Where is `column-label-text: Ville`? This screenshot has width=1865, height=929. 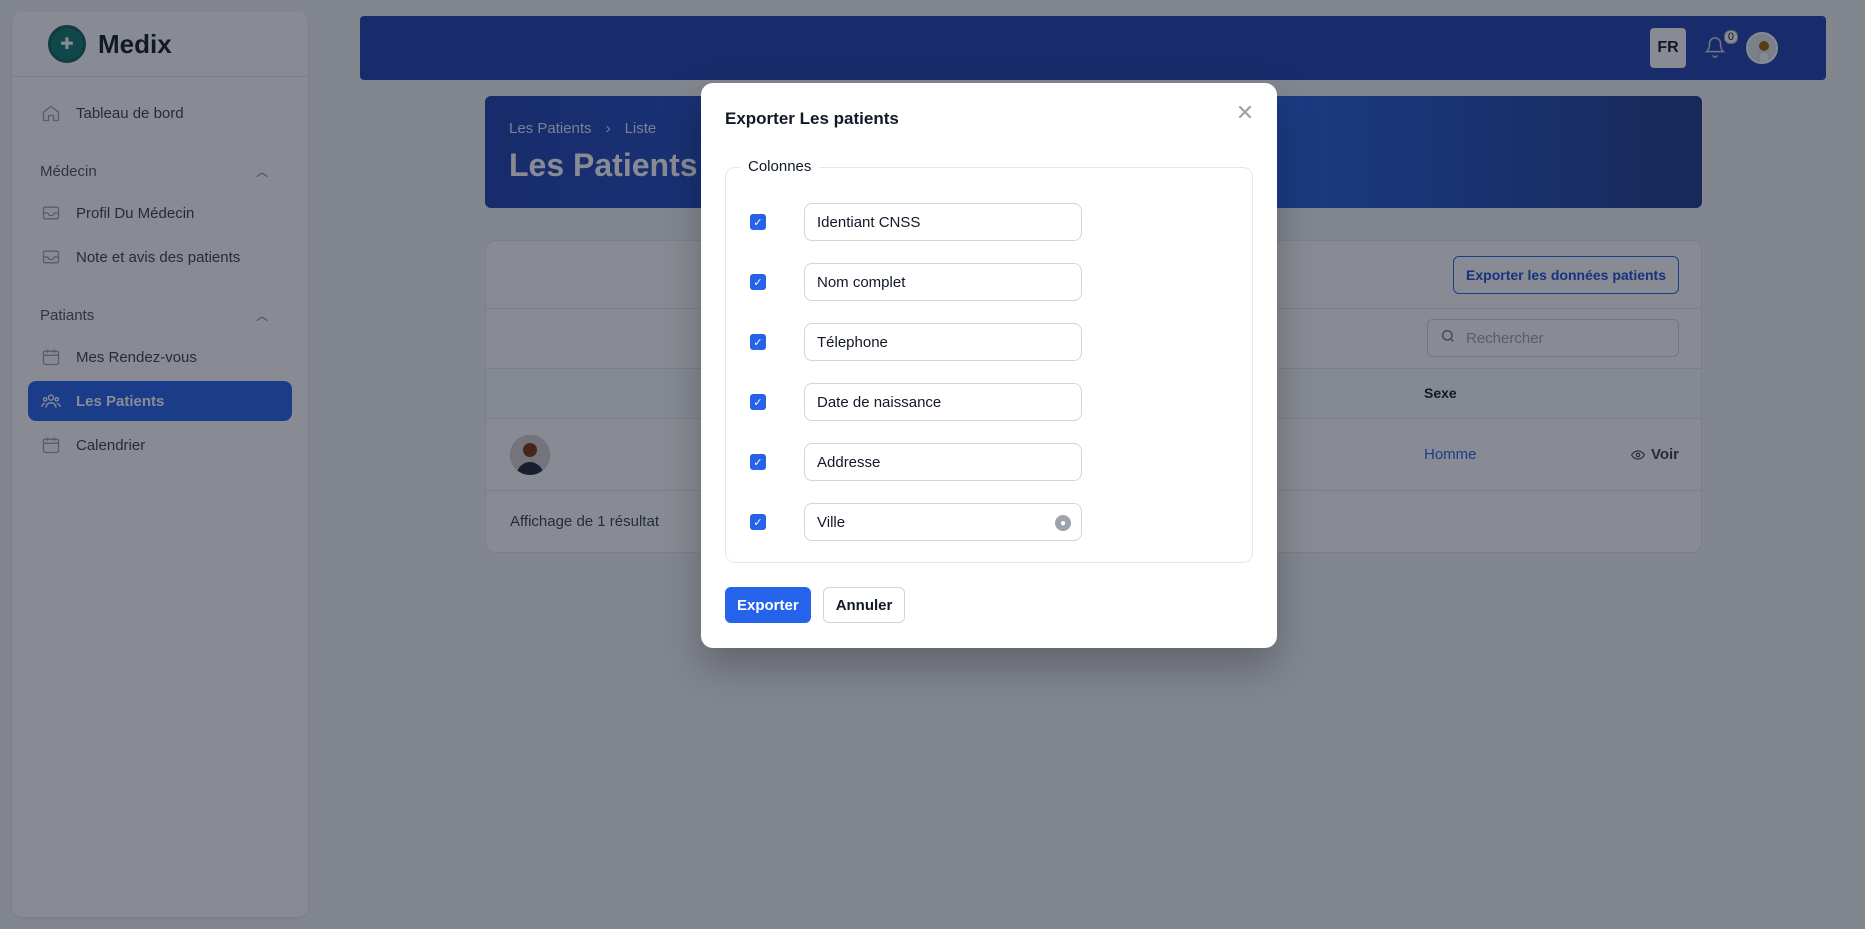
column-label-text: Ville is located at coordinates (831, 522).